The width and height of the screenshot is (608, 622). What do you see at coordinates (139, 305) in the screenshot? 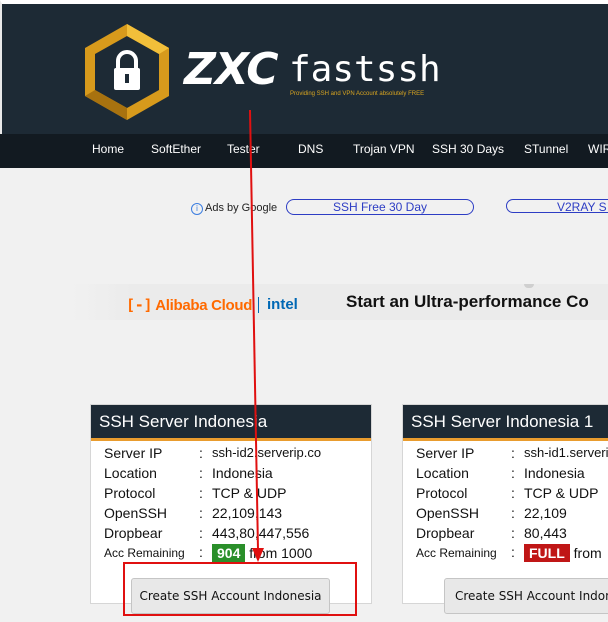
I see `alibaba-bracket-icon: [-]` at bounding box center [139, 305].